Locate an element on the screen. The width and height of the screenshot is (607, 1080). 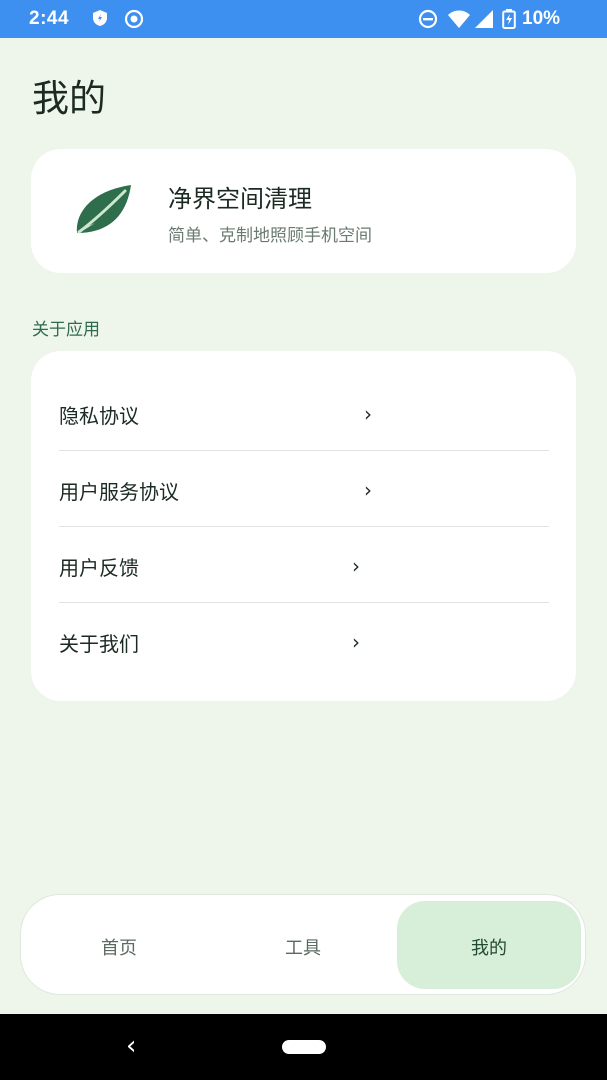
menu-item-privacy-policy: 隐私协议 › is located at coordinates (304, 413).